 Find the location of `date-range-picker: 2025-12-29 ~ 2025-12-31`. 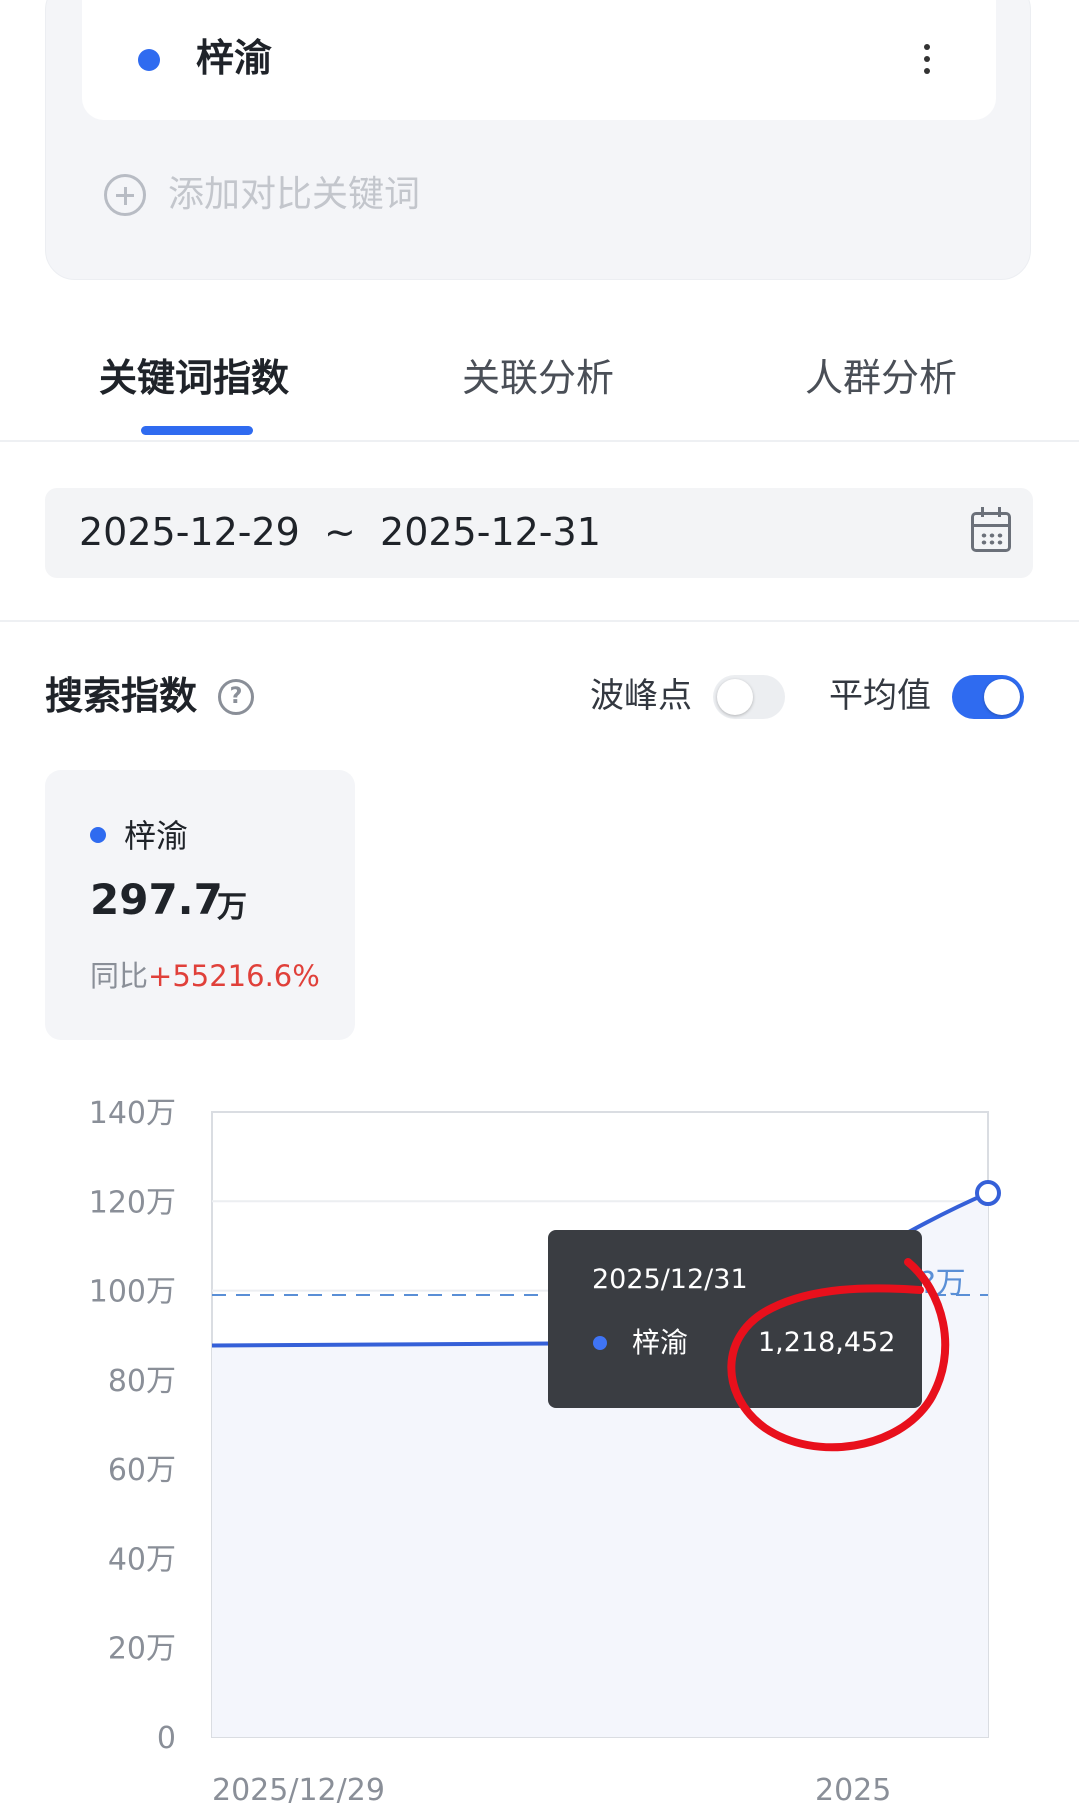

date-range-picker: 2025-12-29 ~ 2025-12-31 is located at coordinates (539, 533).